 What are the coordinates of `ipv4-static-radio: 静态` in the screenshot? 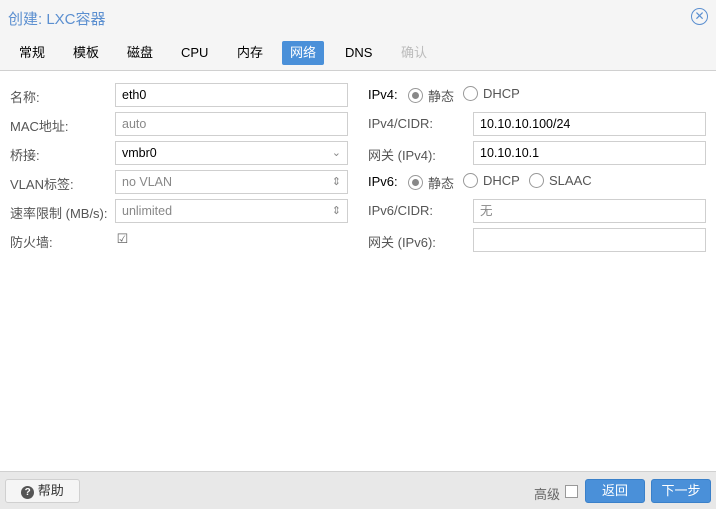 It's located at (431, 95).